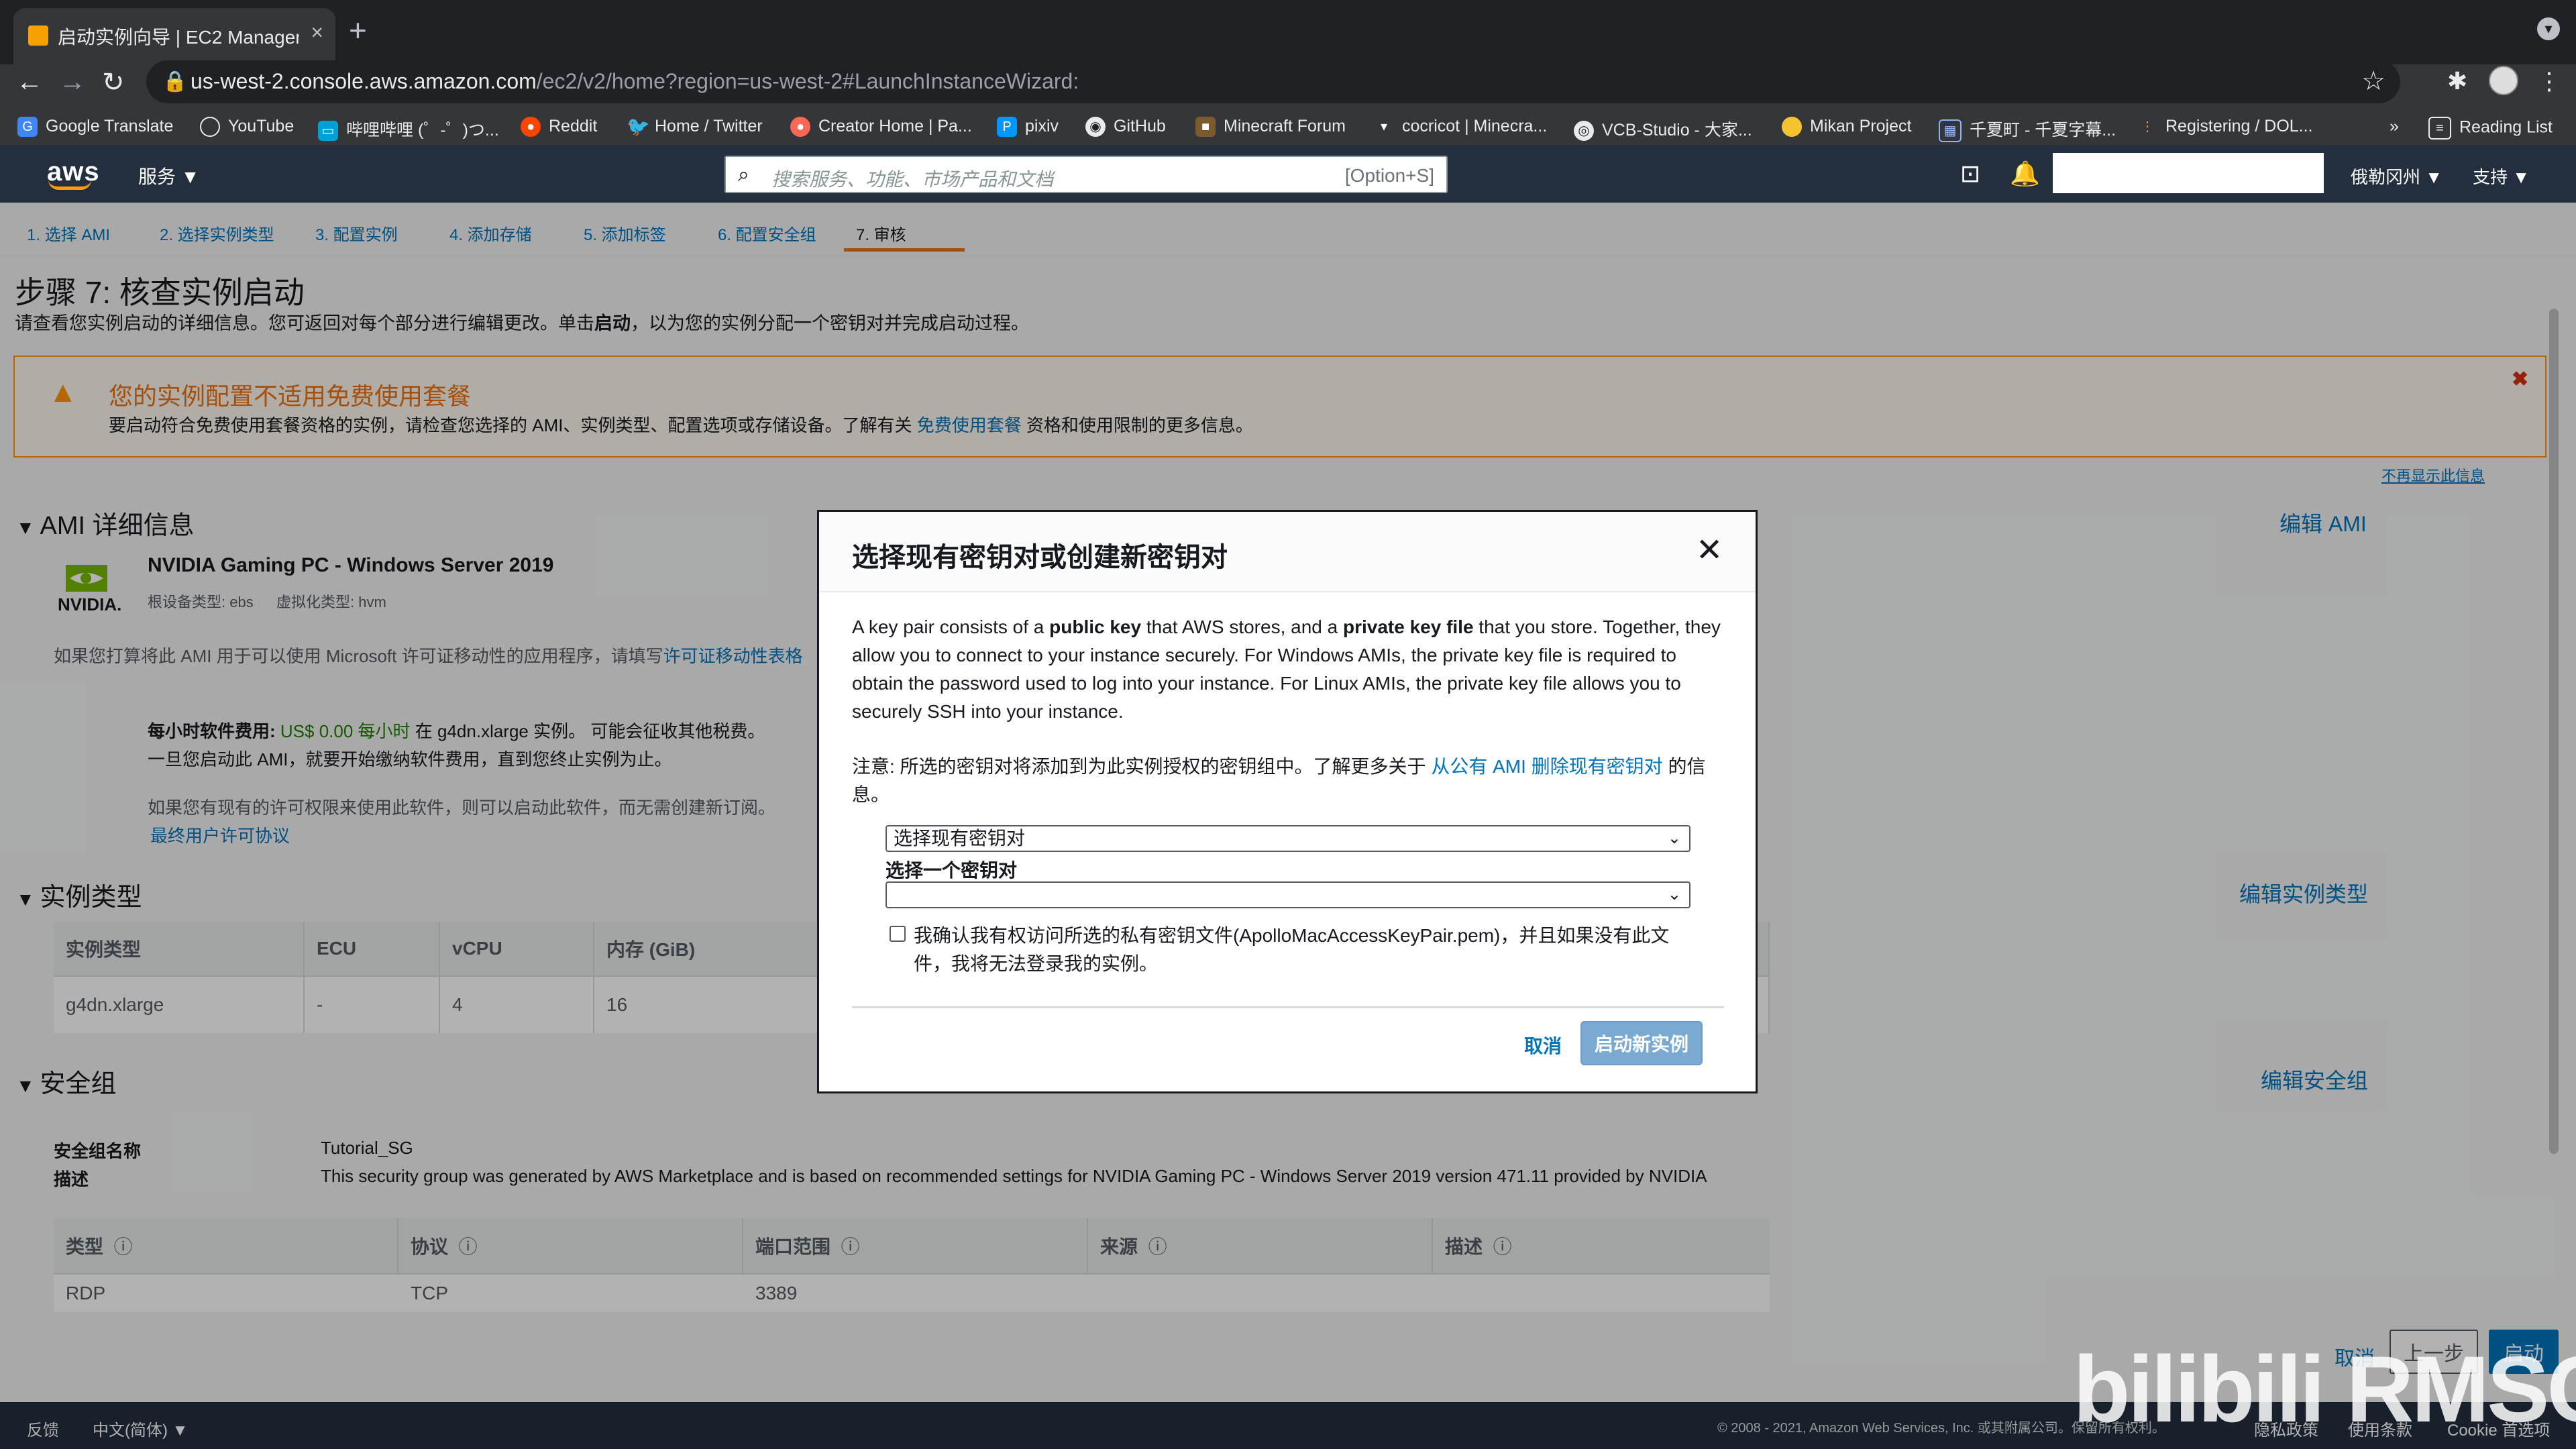 The width and height of the screenshot is (2576, 1449). What do you see at coordinates (38, 35) in the screenshot?
I see `aws-favicon-icon` at bounding box center [38, 35].